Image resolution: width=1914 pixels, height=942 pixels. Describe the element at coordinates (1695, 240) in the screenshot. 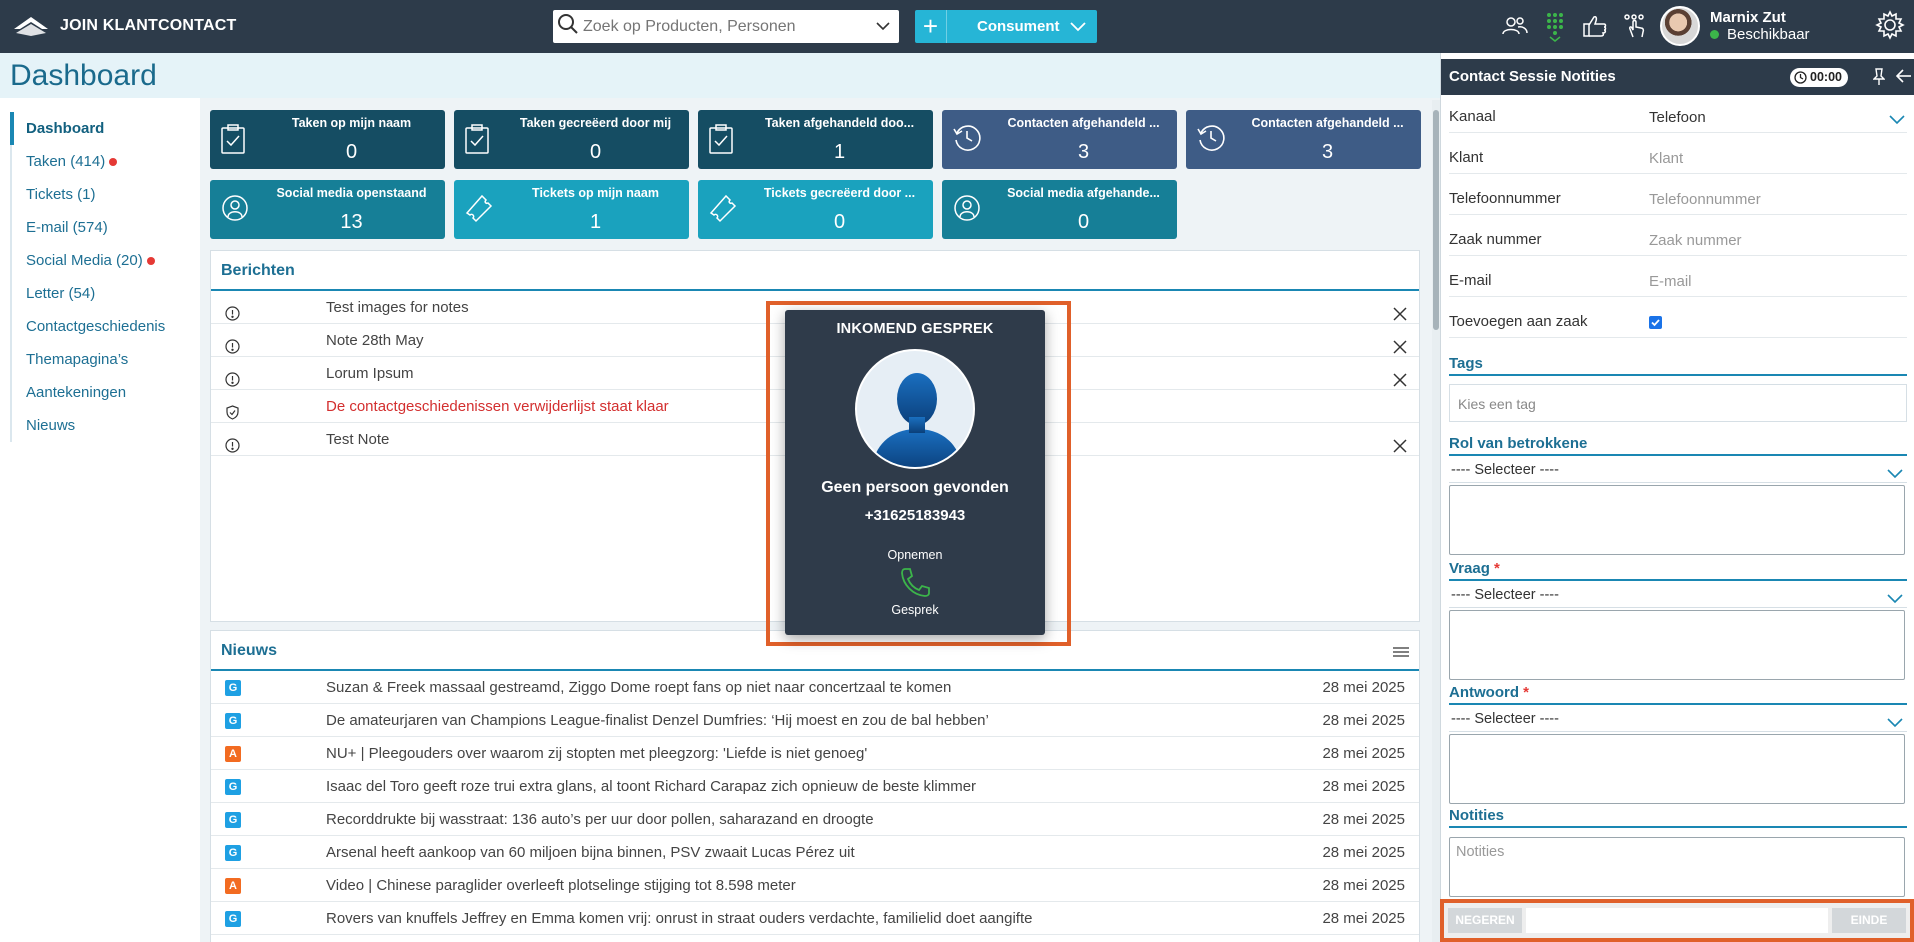

I see `case-number-input: Zaak nummer` at that location.